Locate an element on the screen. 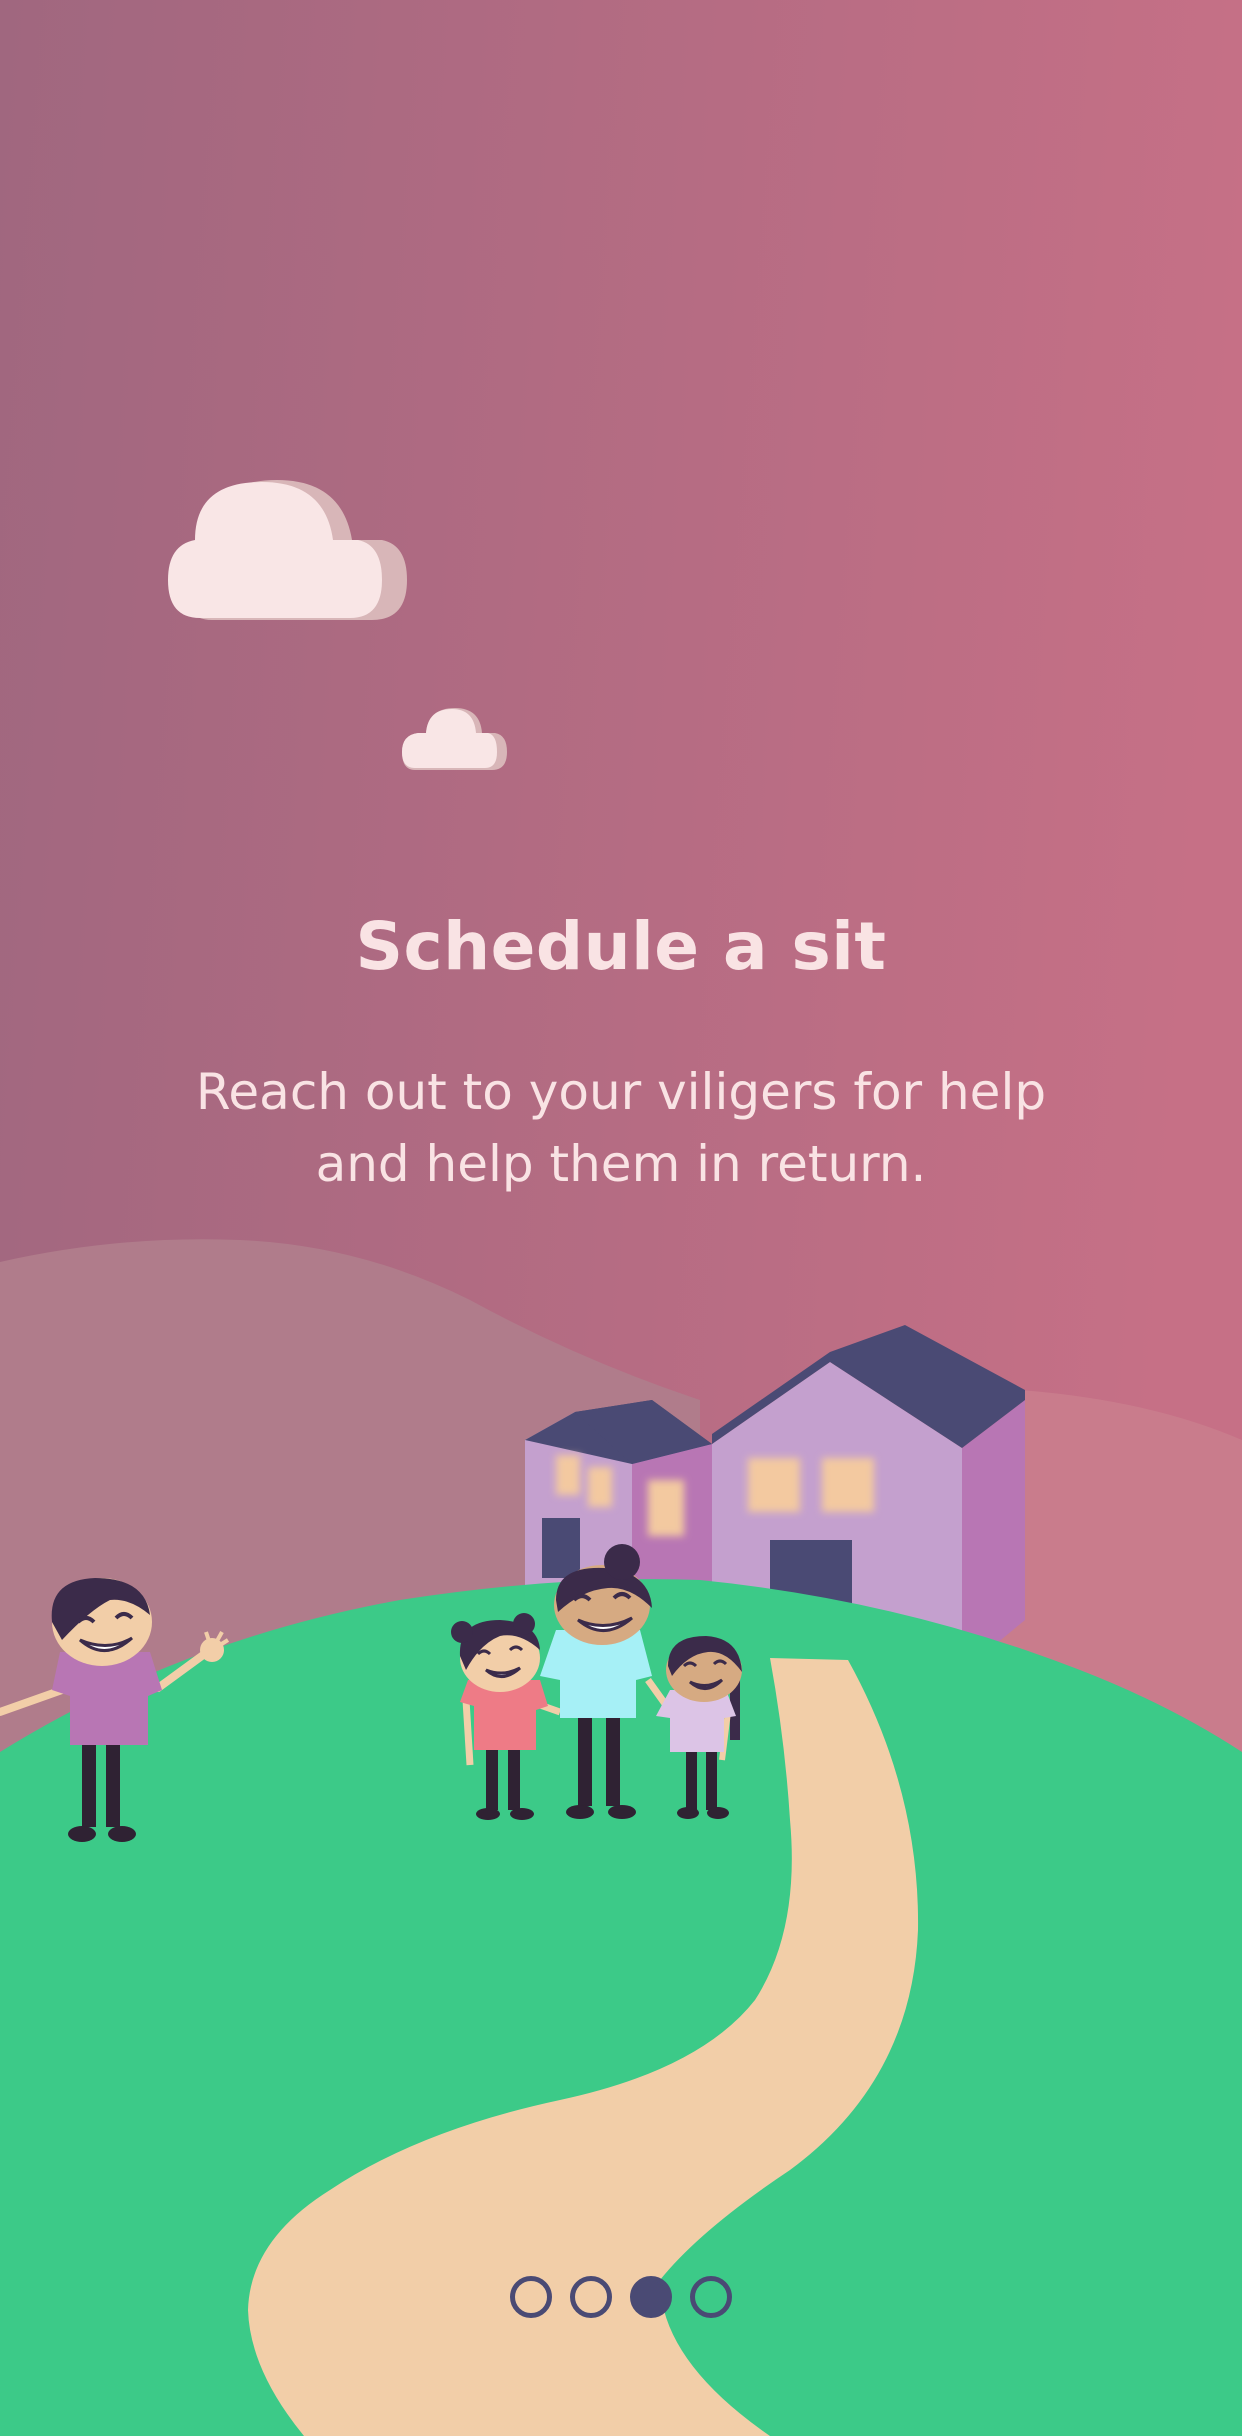 The height and width of the screenshot is (2436, 1242). pagination-dots is located at coordinates (621, 2297).